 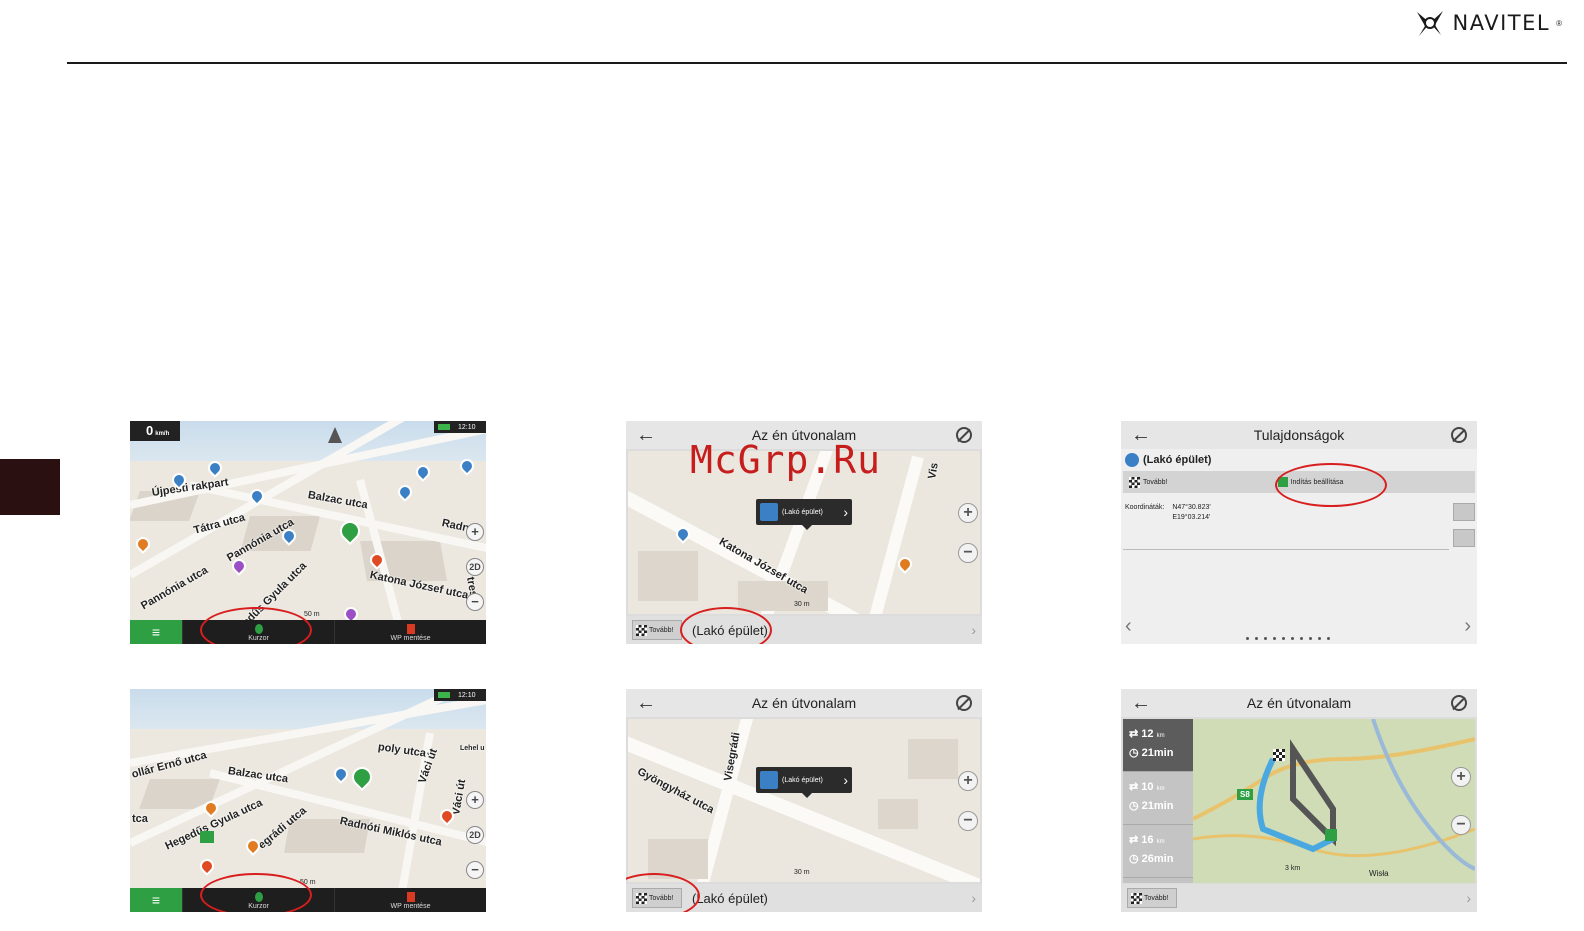 What do you see at coordinates (817, 63) in the screenshot?
I see `header-rule` at bounding box center [817, 63].